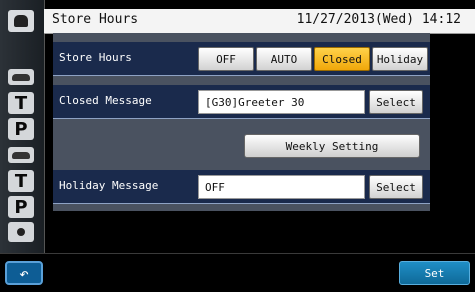 This screenshot has width=475, height=292. Describe the element at coordinates (400, 59) in the screenshot. I see `holiday-button: Holiday` at that location.